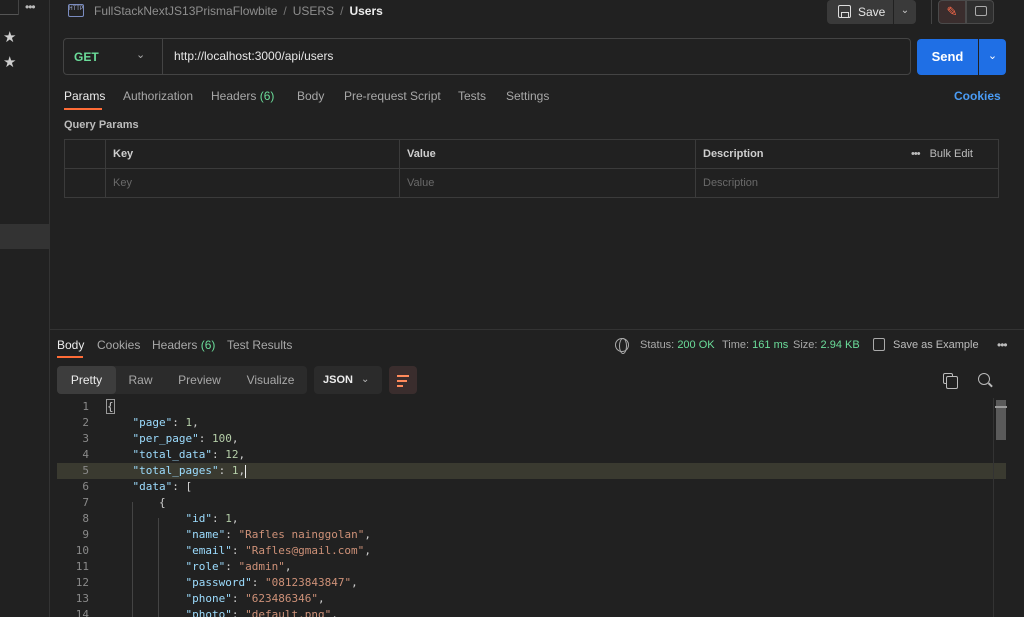 This screenshot has width=1024, height=617. I want to click on wrap-lines-button, so click(403, 380).